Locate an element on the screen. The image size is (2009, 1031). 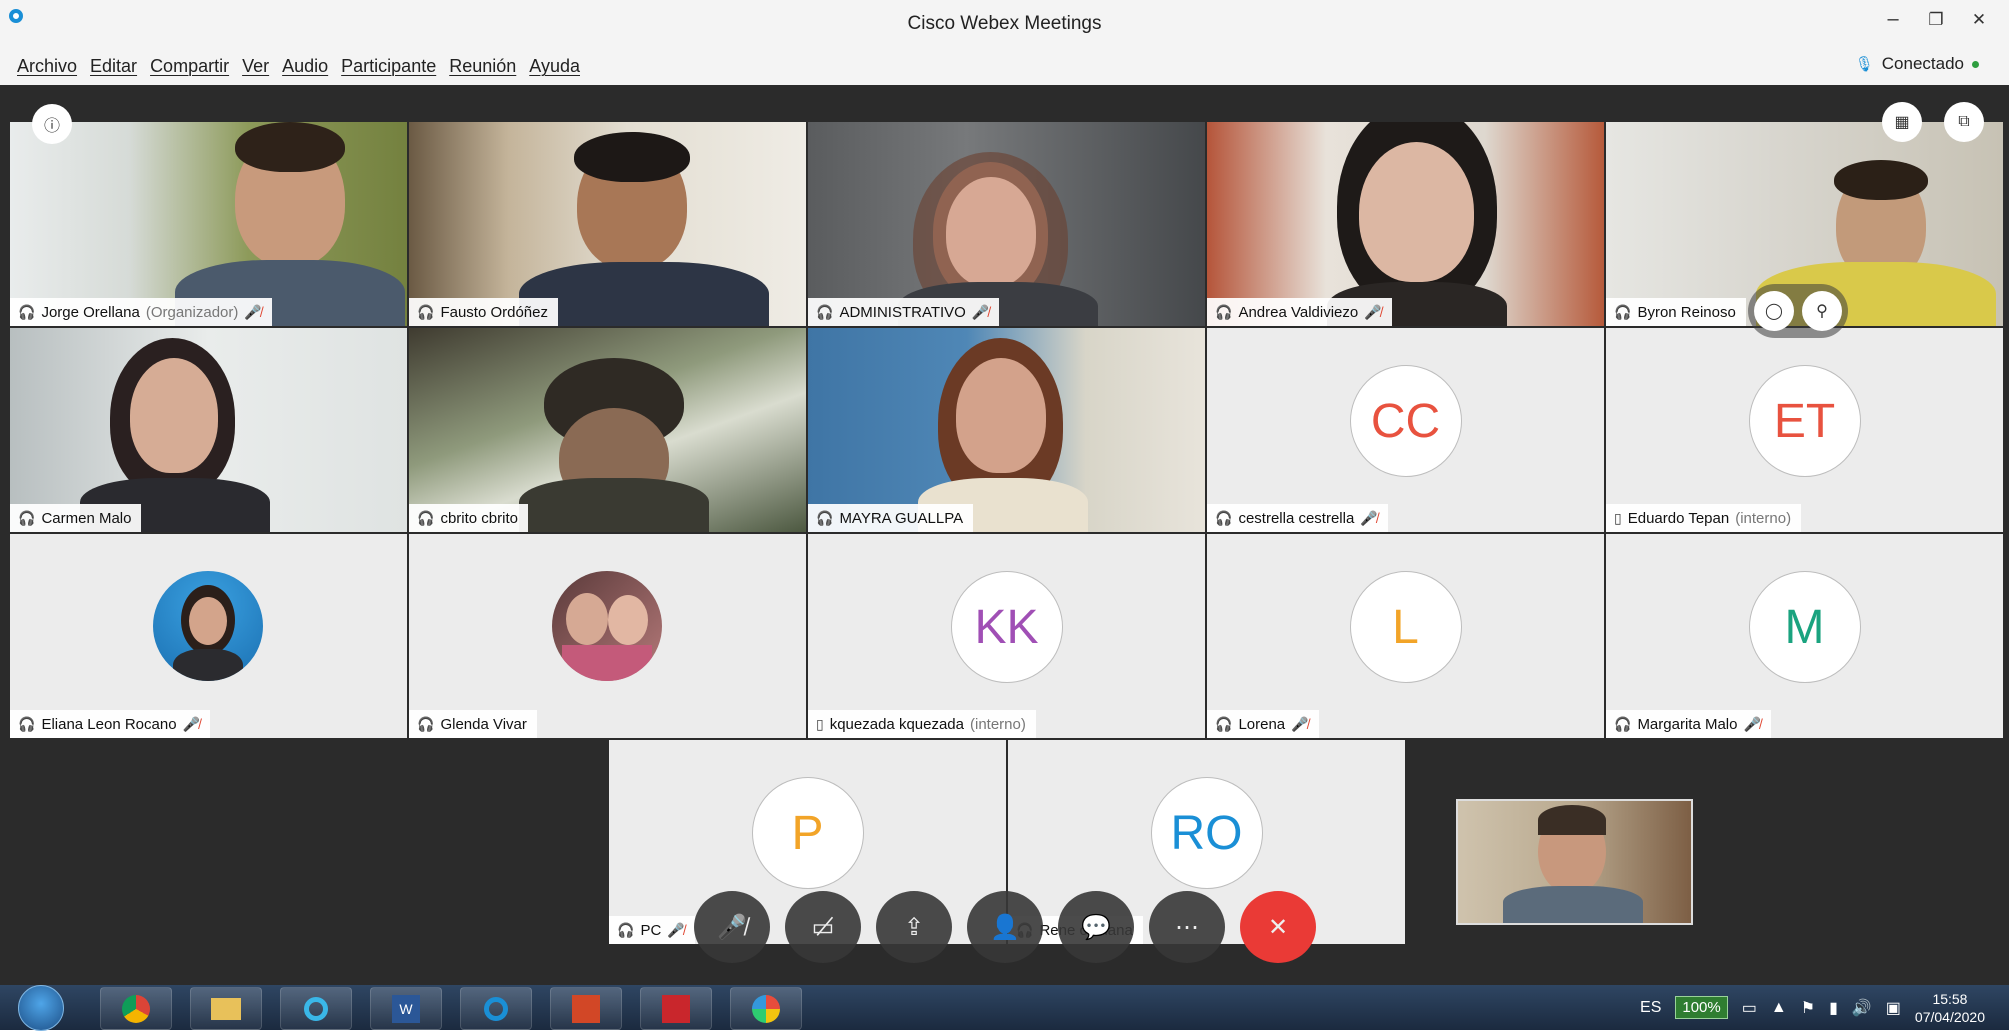
participant-name: Byron Reinoso is located at coordinates (1686, 312).